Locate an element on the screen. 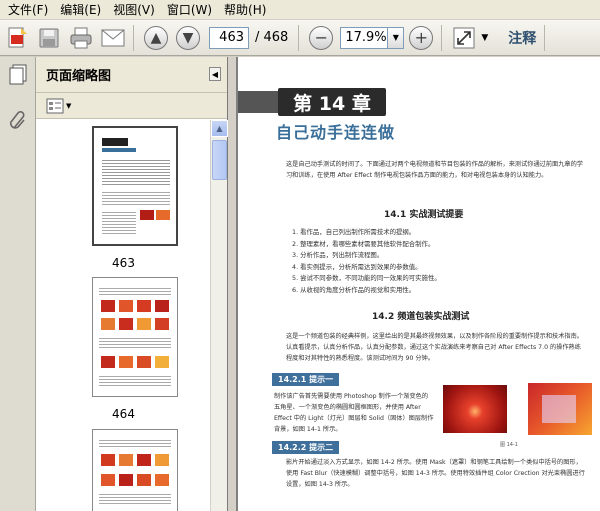 The height and width of the screenshot is (511, 600). list-item: 4. 看实例提示，分析所需达到效果的参数值。 is located at coordinates (357, 266).